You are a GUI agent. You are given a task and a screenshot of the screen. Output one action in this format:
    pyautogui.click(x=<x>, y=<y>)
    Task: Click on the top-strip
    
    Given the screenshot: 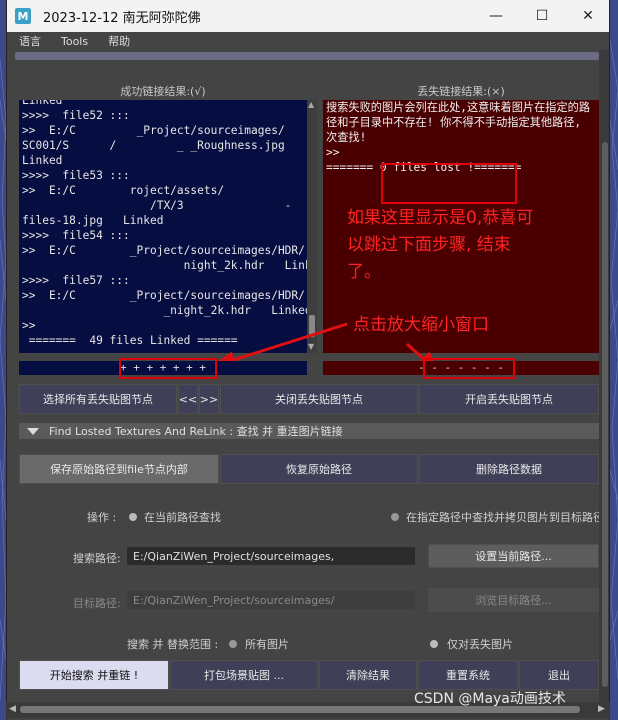 What is the action you would take?
    pyautogui.click(x=307, y=56)
    